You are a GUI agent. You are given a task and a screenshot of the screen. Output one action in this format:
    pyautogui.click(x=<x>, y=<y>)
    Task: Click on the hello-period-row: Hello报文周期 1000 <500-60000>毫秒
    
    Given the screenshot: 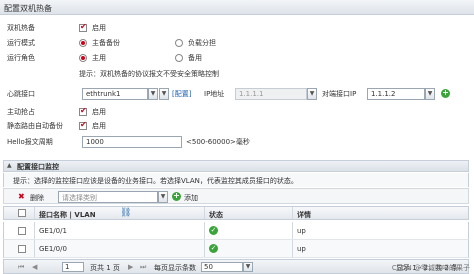 What is the action you would take?
    pyautogui.click(x=237, y=142)
    